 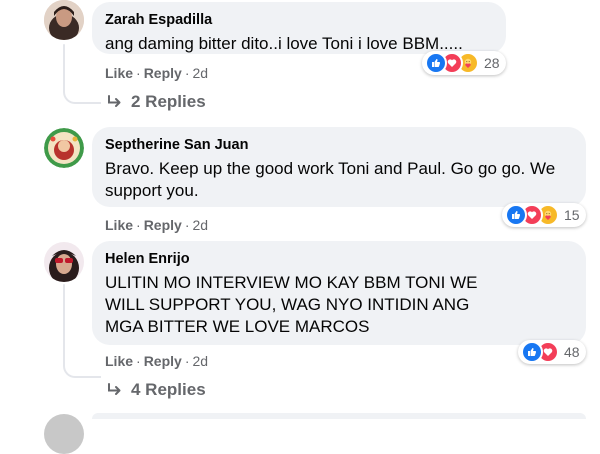 I want to click on reaction-count: 15, so click(x=572, y=215).